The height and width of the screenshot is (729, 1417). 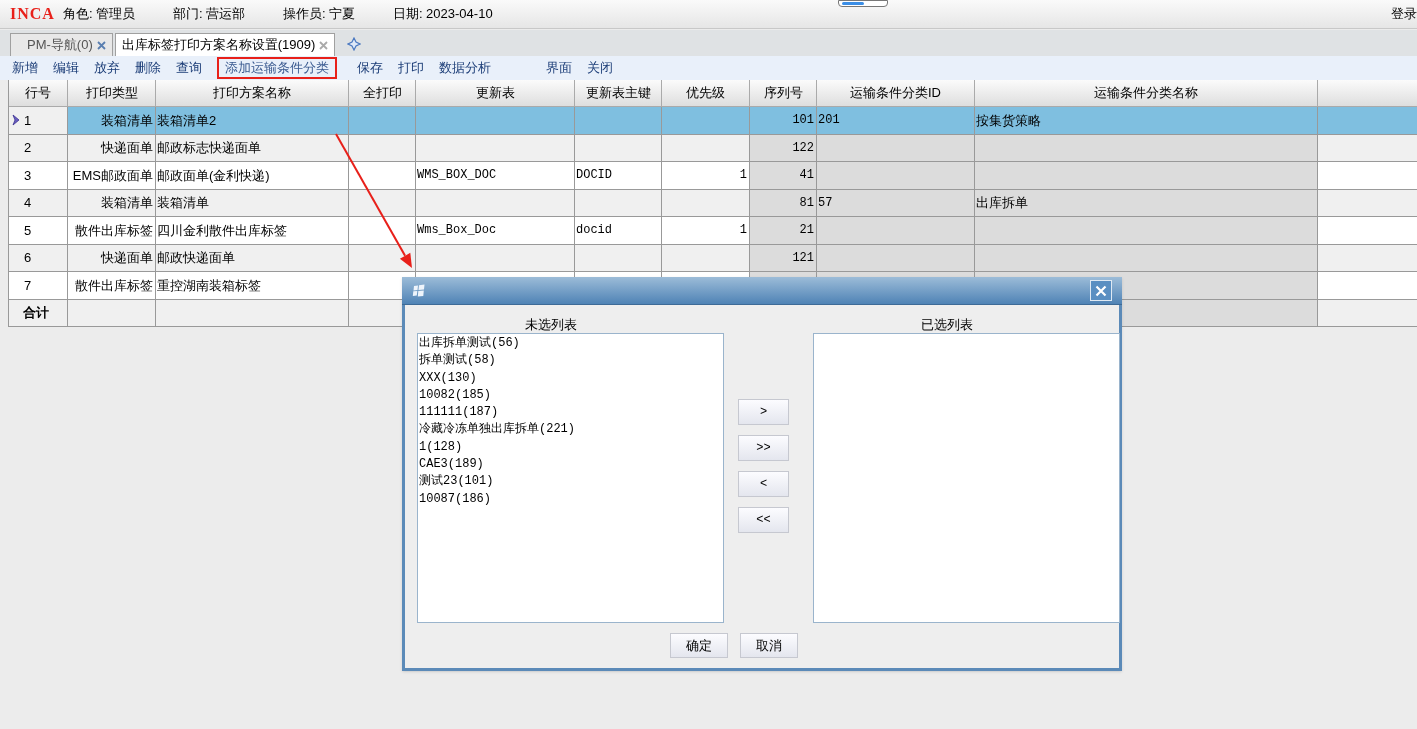 What do you see at coordinates (1404, 14) in the screenshot?
I see `login-link: 登录` at bounding box center [1404, 14].